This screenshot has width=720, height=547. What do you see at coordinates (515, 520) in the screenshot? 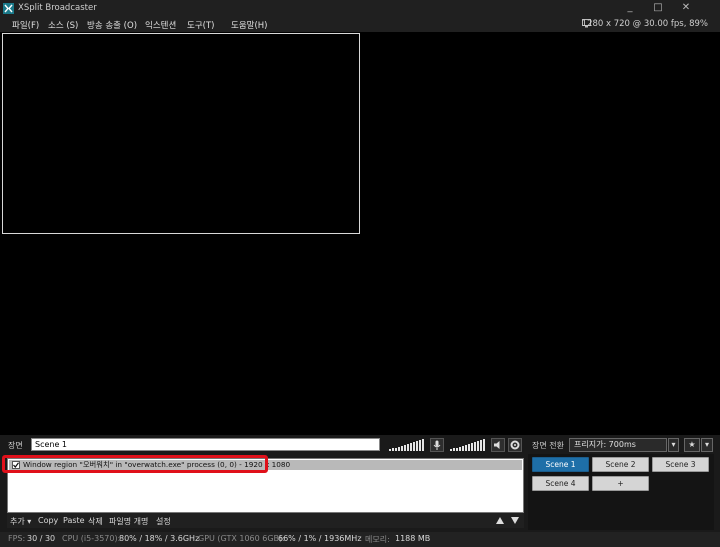
I see `move-down-icon` at bounding box center [515, 520].